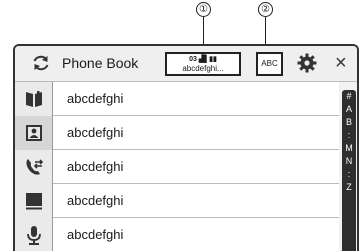 The width and height of the screenshot is (361, 251). What do you see at coordinates (307, 63) in the screenshot?
I see `gear-icon` at bounding box center [307, 63].